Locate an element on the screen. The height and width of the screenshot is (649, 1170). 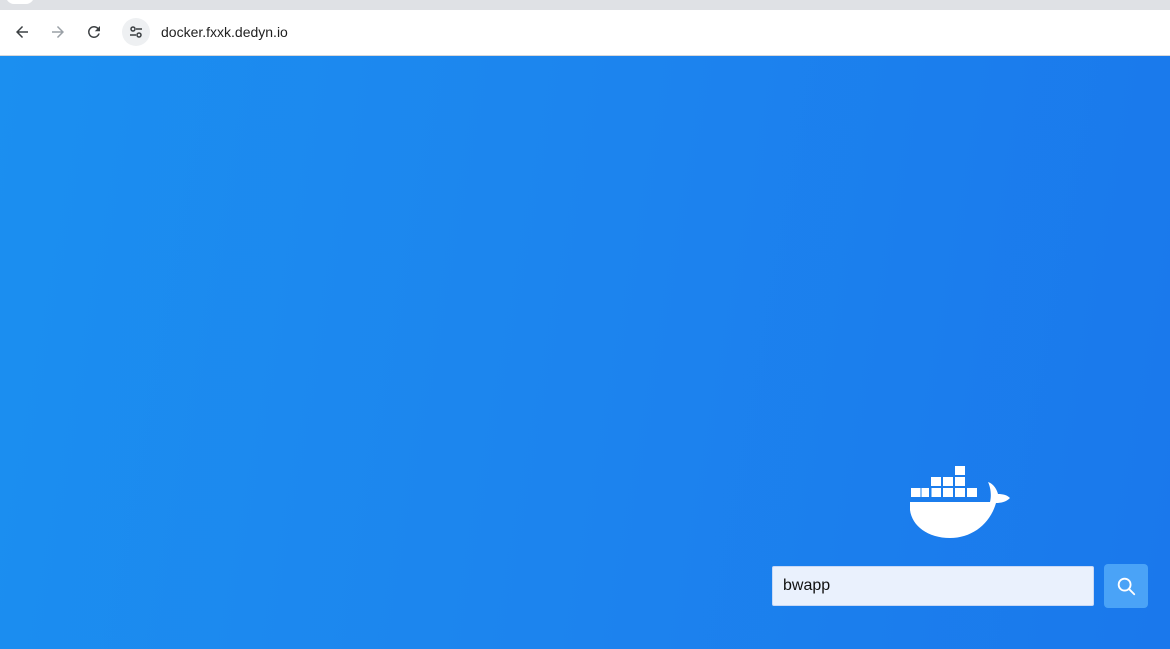
active-tab is located at coordinates (20, 2).